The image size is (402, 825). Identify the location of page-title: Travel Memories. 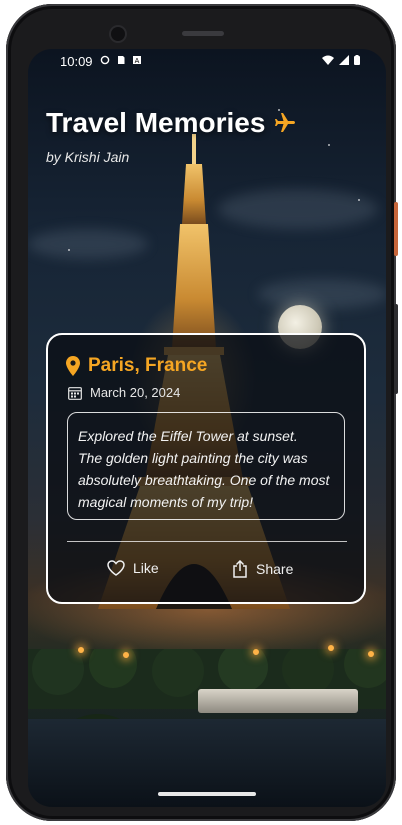
(171, 123).